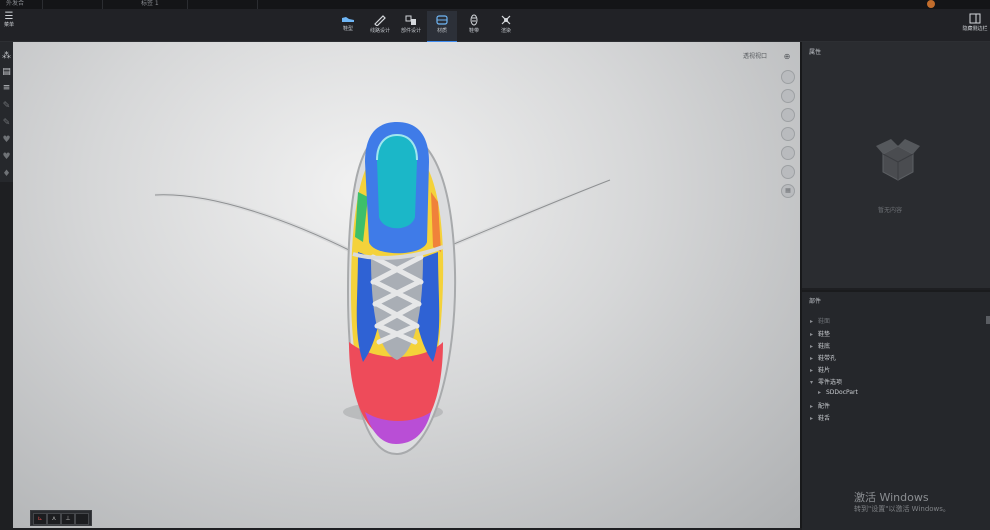 The width and height of the screenshot is (990, 530). What do you see at coordinates (6, 88) in the screenshot?
I see `list-tool-icon: ≡` at bounding box center [6, 88].